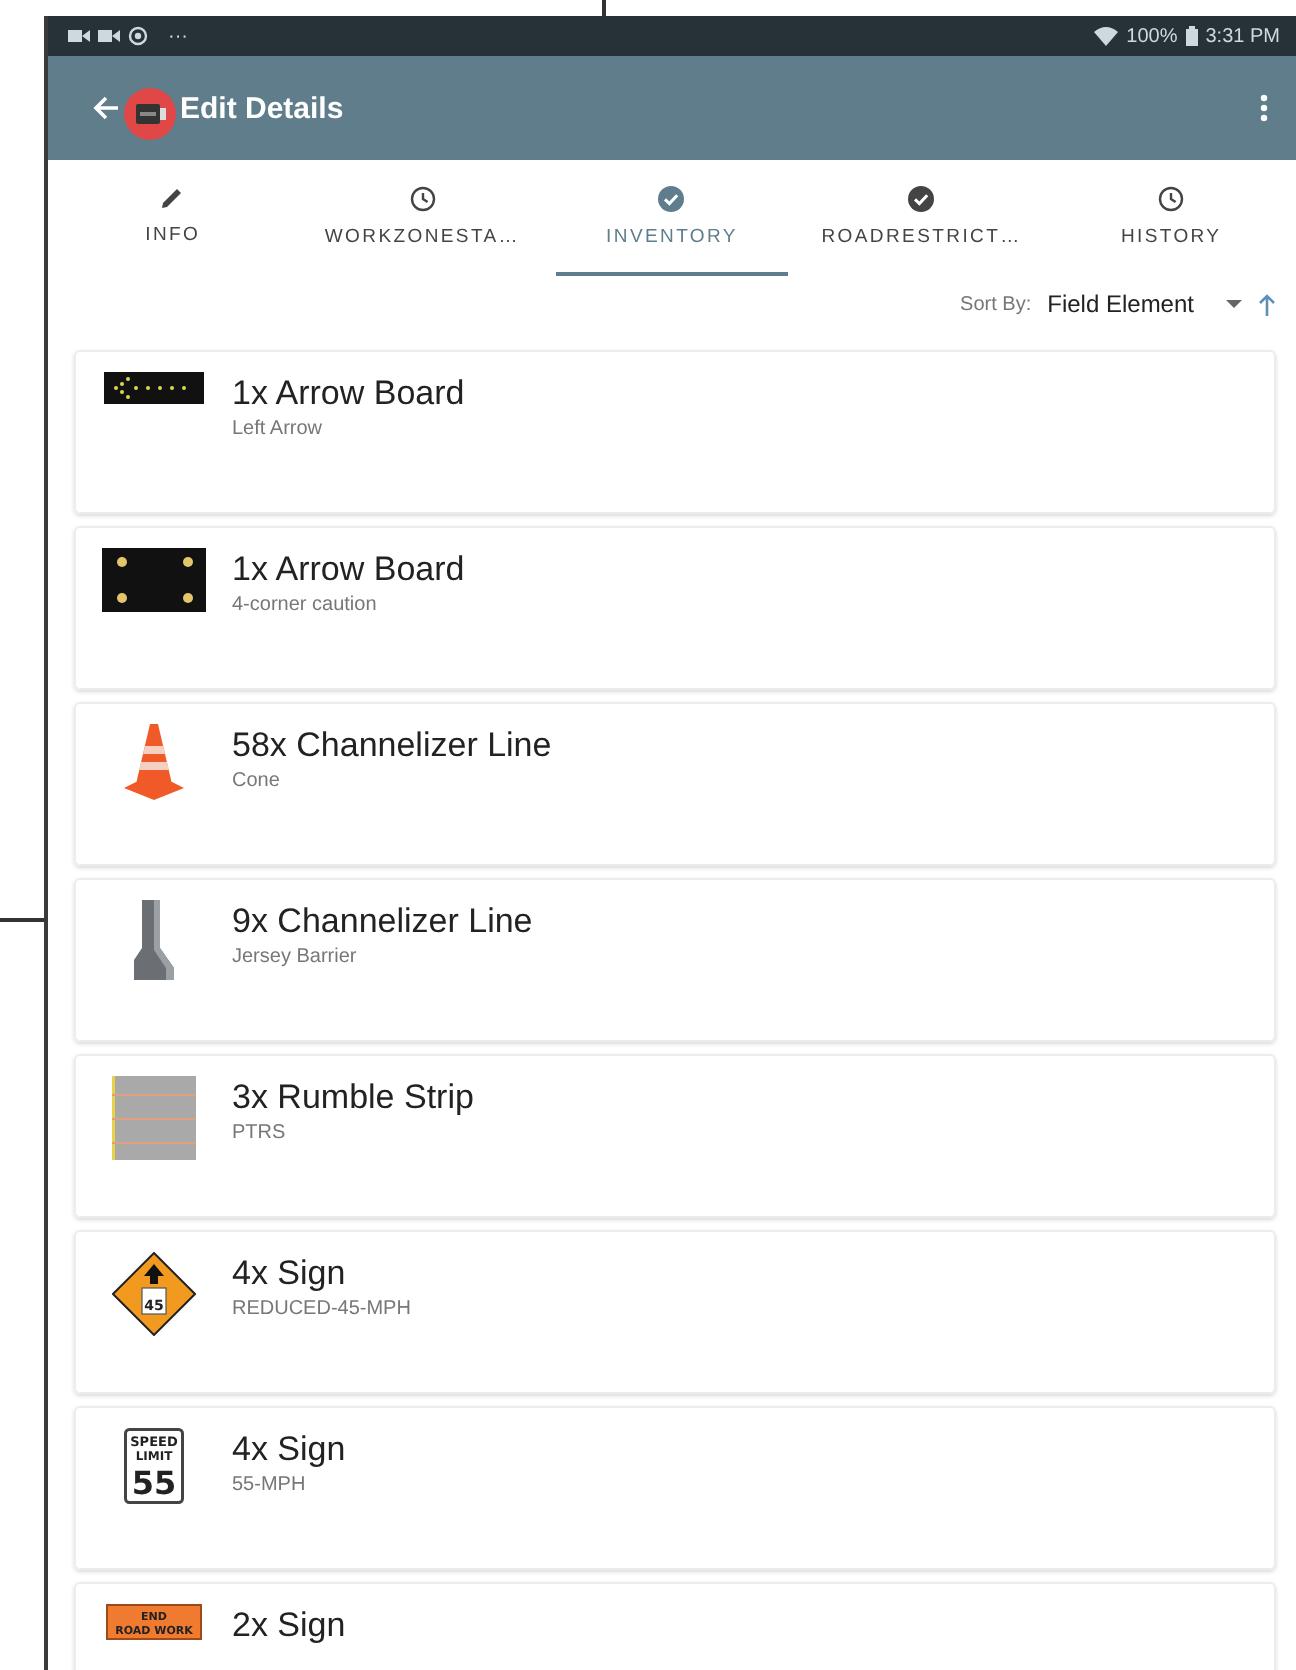 Image resolution: width=1296 pixels, height=1670 pixels. Describe the element at coordinates (138, 36) in the screenshot. I see `target-icon` at that location.